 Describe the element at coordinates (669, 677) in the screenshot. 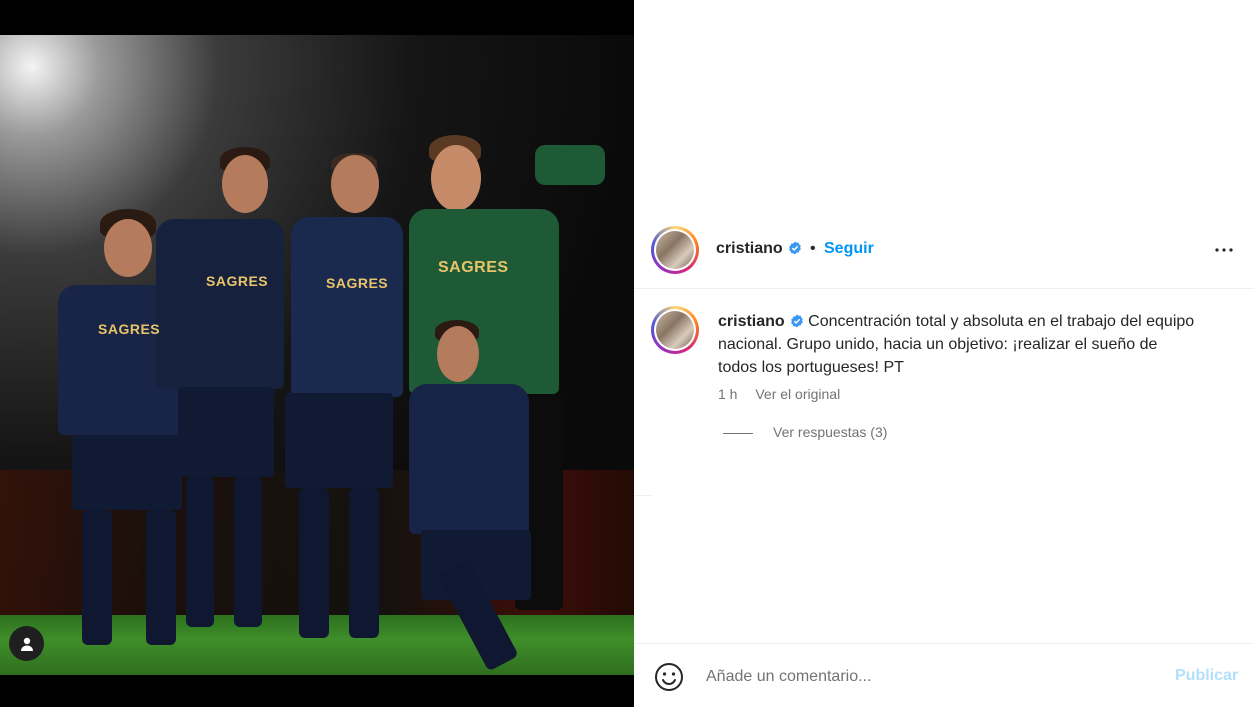

I see `emoji-icon` at that location.